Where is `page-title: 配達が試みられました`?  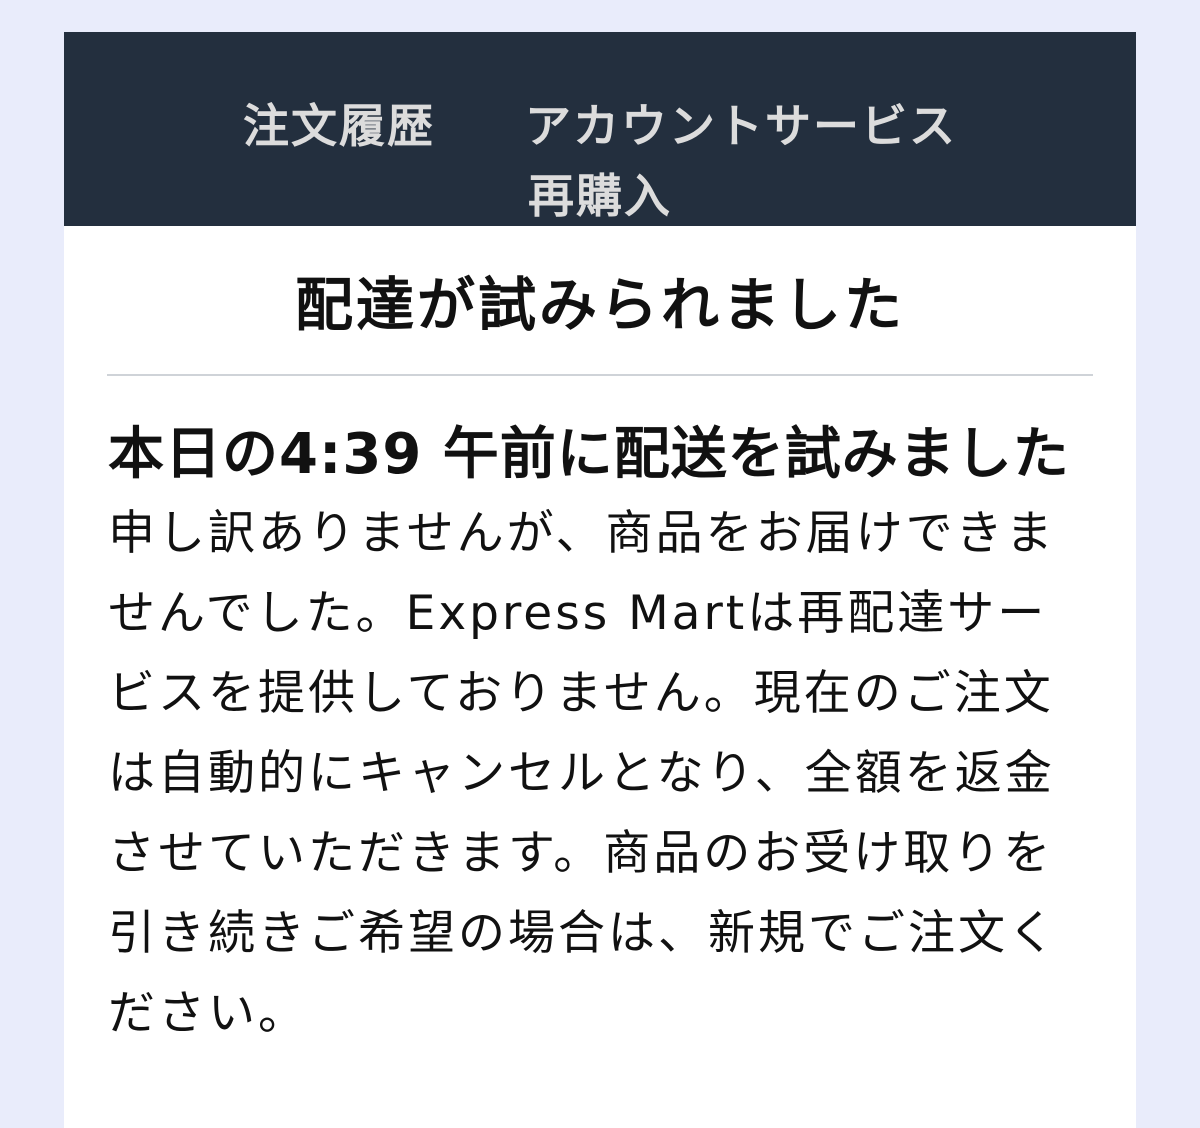
page-title: 配達が試みられました is located at coordinates (599, 305).